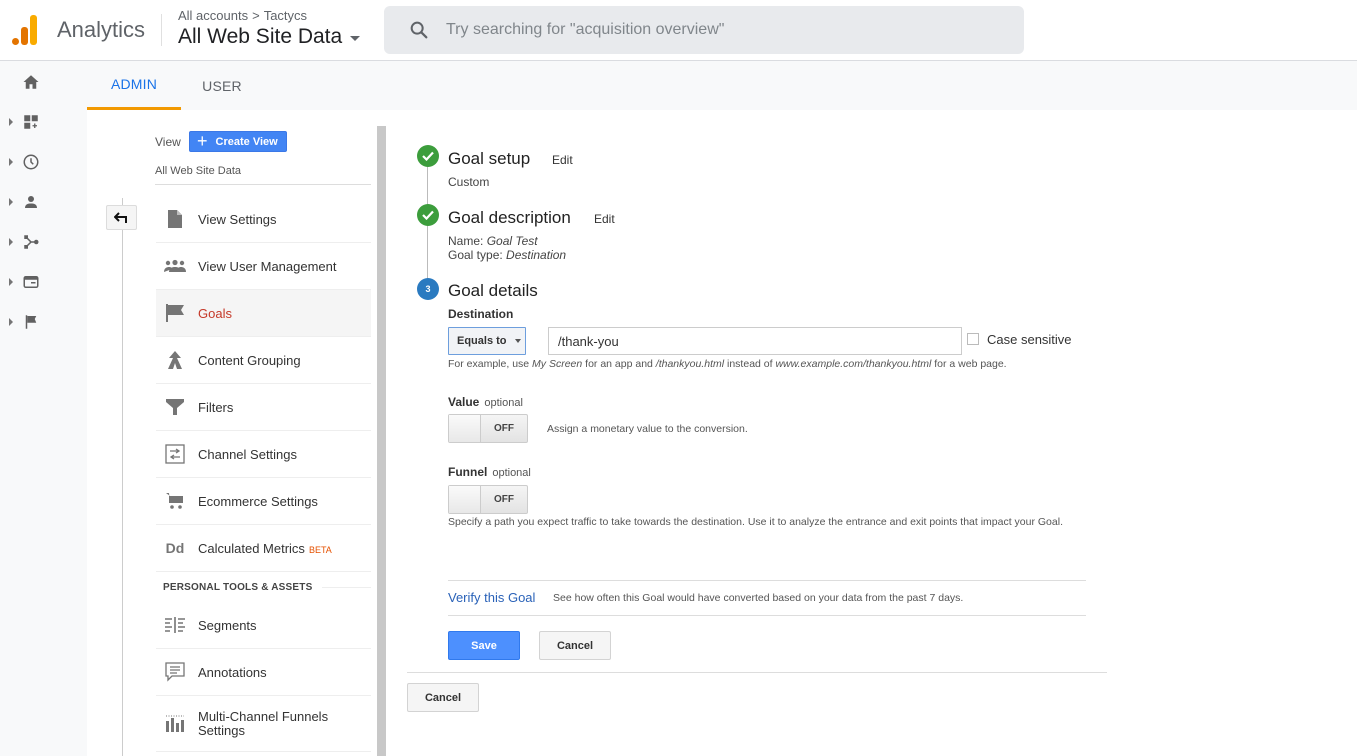 The width and height of the screenshot is (1357, 756). What do you see at coordinates (43, 122) in the screenshot?
I see `rail-customization` at bounding box center [43, 122].